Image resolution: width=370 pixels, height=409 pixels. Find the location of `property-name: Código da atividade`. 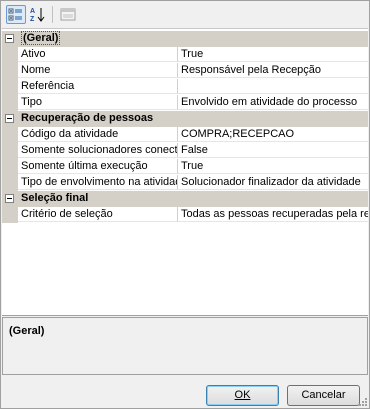

property-name: Código da atividade is located at coordinates (98, 134).